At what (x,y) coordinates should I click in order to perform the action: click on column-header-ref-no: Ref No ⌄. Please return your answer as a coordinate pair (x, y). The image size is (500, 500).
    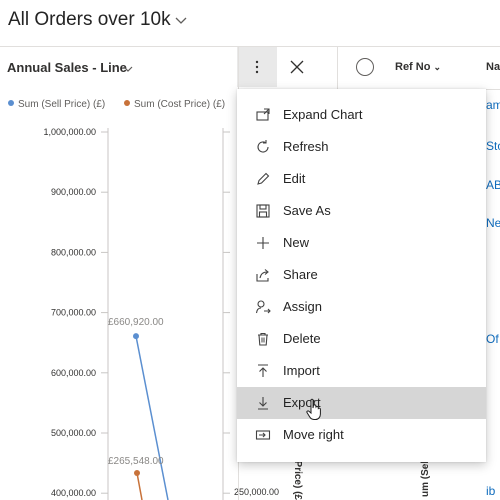
    Looking at the image, I should click on (418, 67).